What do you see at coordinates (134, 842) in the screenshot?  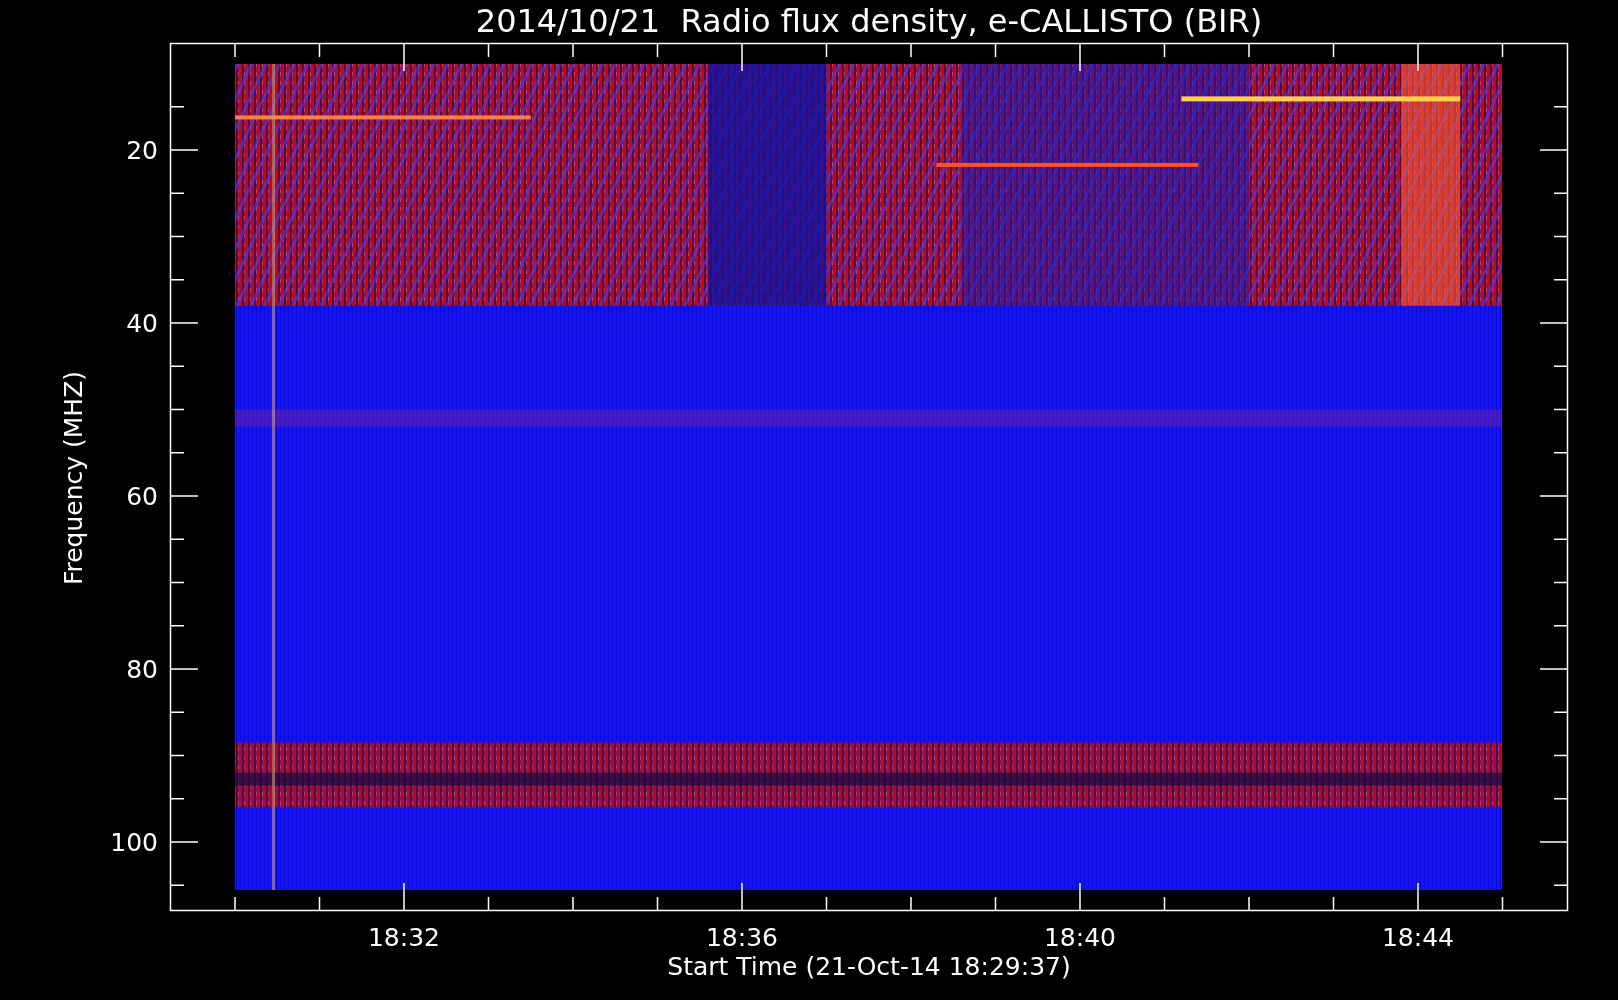 I see `tick-label: 100` at bounding box center [134, 842].